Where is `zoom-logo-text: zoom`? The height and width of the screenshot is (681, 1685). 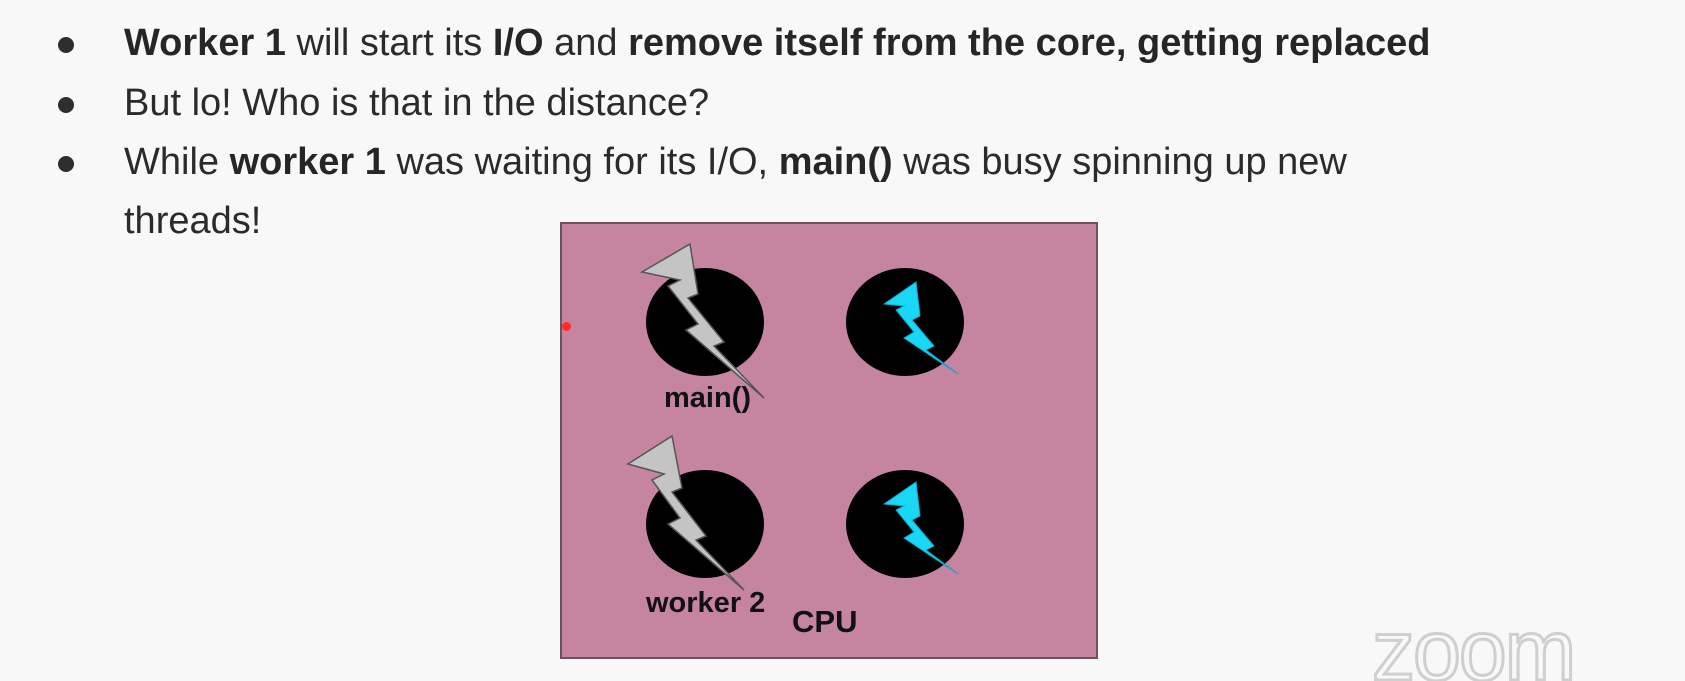 zoom-logo-text: zoom is located at coordinates (1473, 649).